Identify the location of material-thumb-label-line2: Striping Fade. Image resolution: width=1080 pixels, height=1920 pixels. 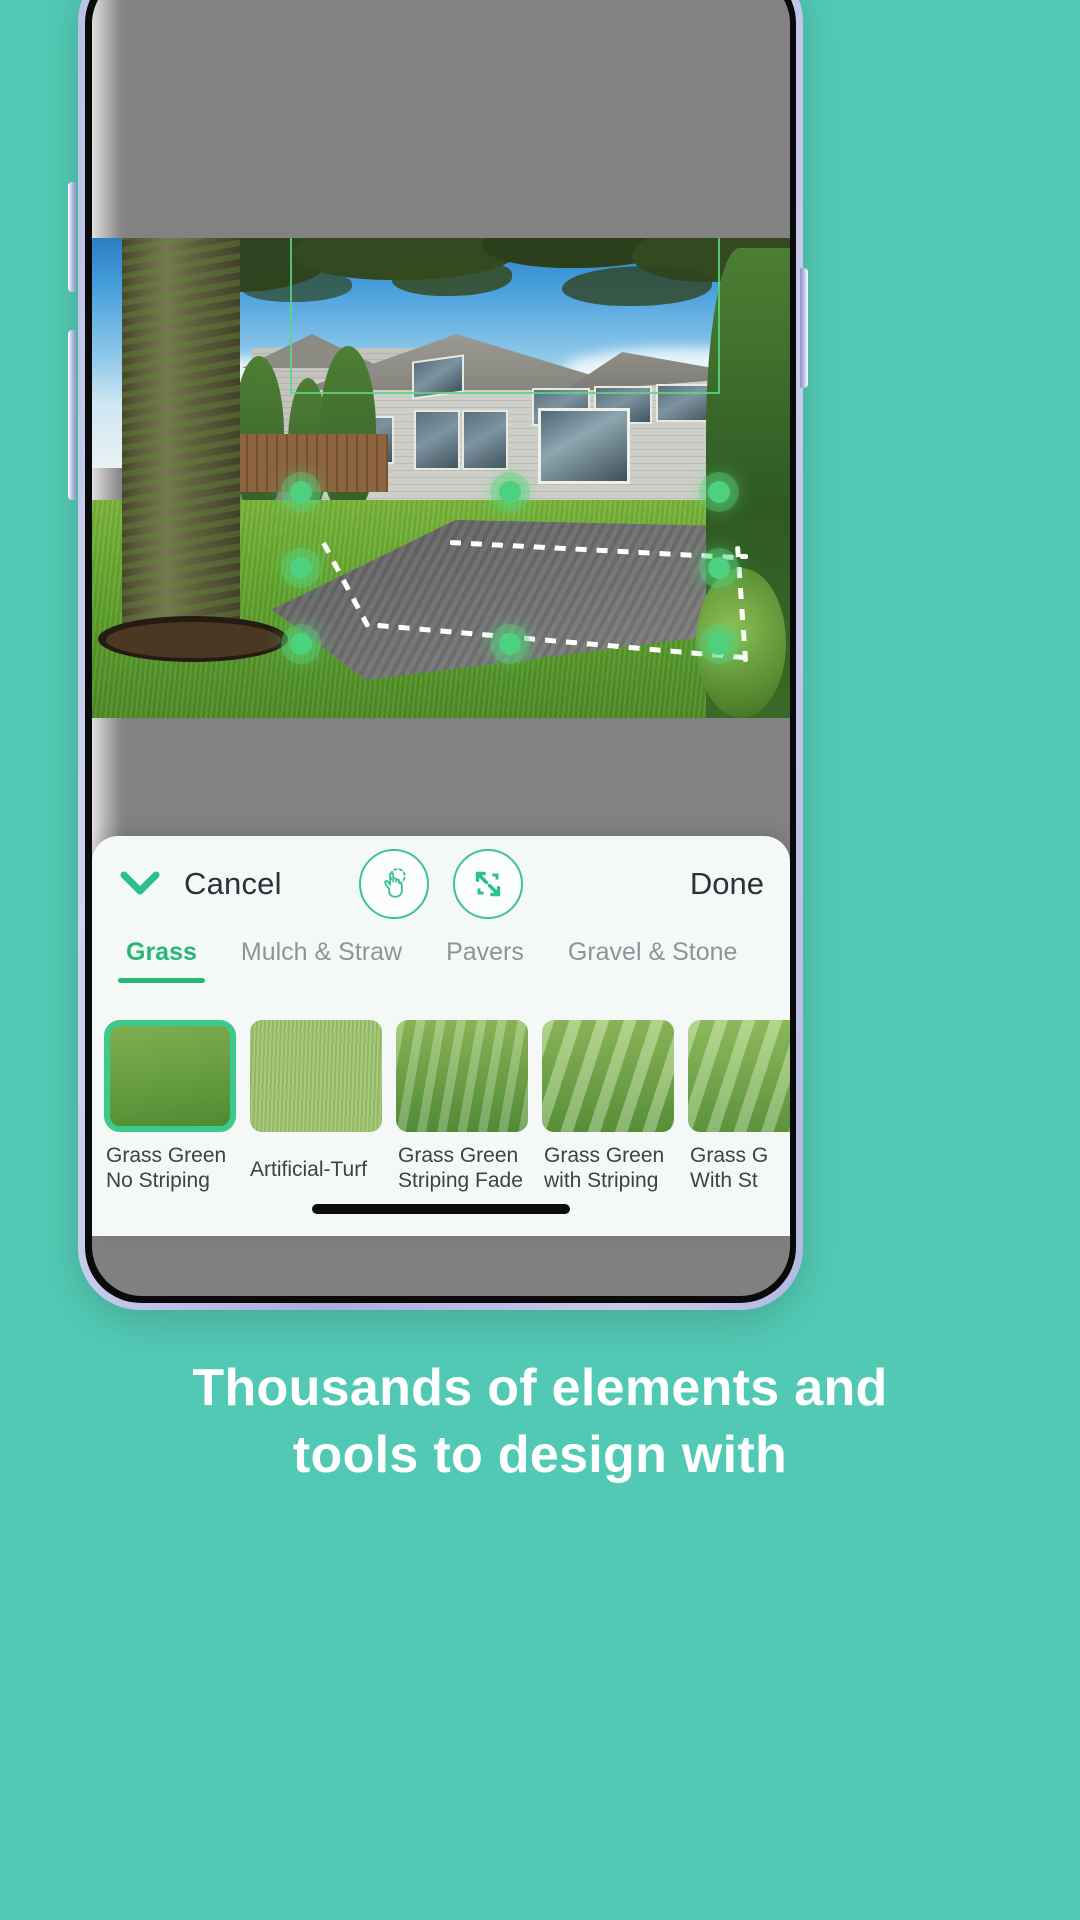
(460, 1180).